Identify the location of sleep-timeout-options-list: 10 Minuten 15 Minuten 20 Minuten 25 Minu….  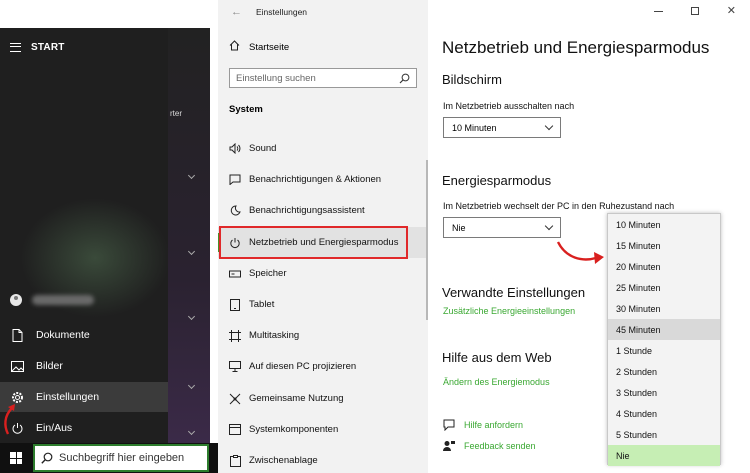
(664, 339).